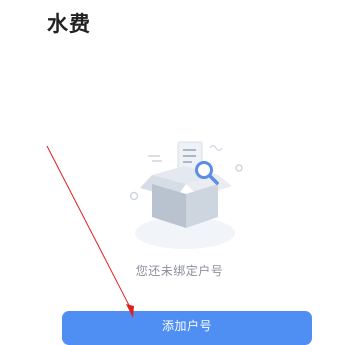  Describe the element at coordinates (187, 328) in the screenshot. I see `add-account-button: 添加户号` at that location.